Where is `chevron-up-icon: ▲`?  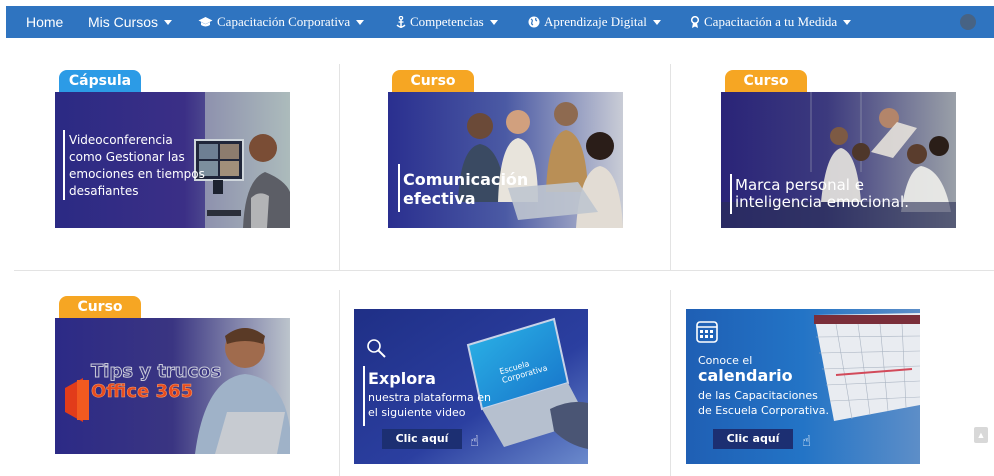
chevron-up-icon: ▲ is located at coordinates (981, 435).